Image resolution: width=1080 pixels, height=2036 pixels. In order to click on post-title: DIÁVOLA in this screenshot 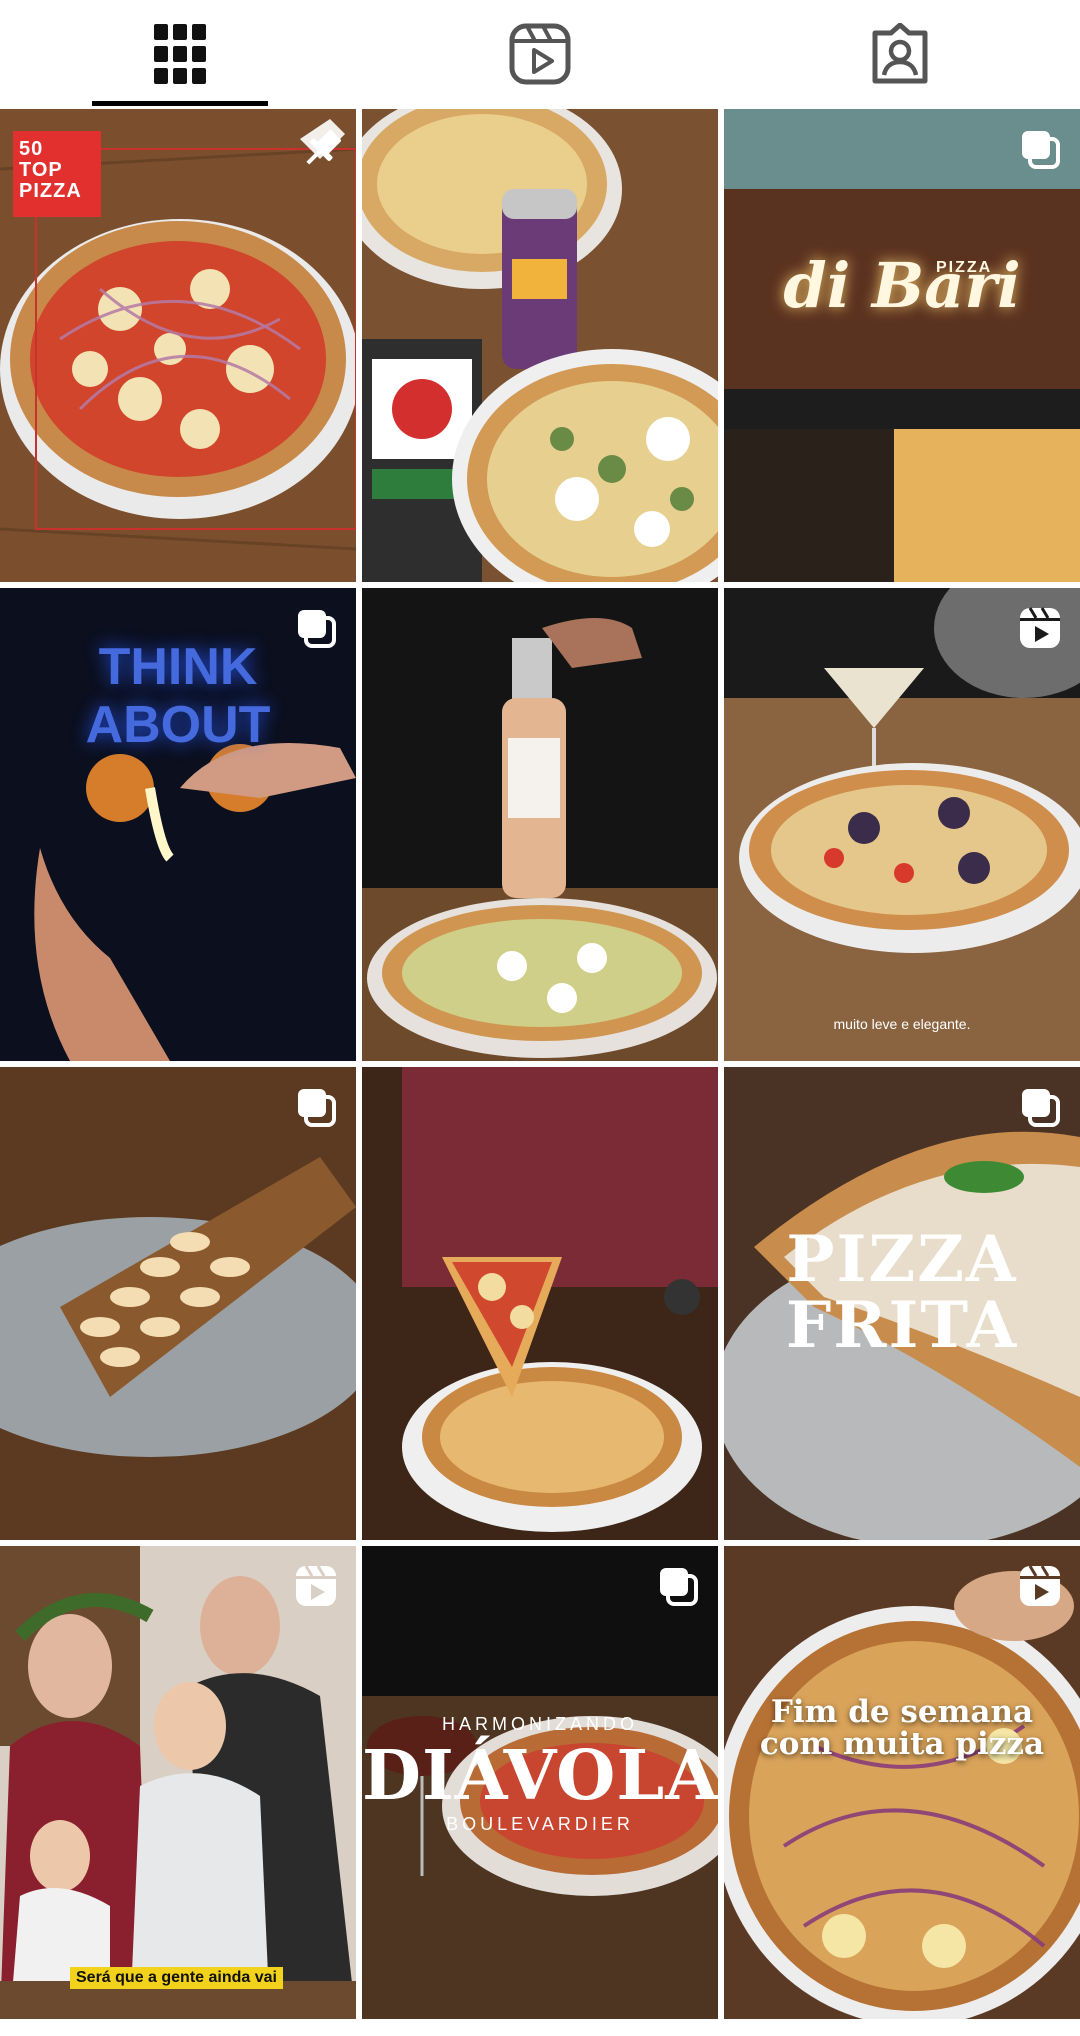, I will do `click(540, 1776)`.